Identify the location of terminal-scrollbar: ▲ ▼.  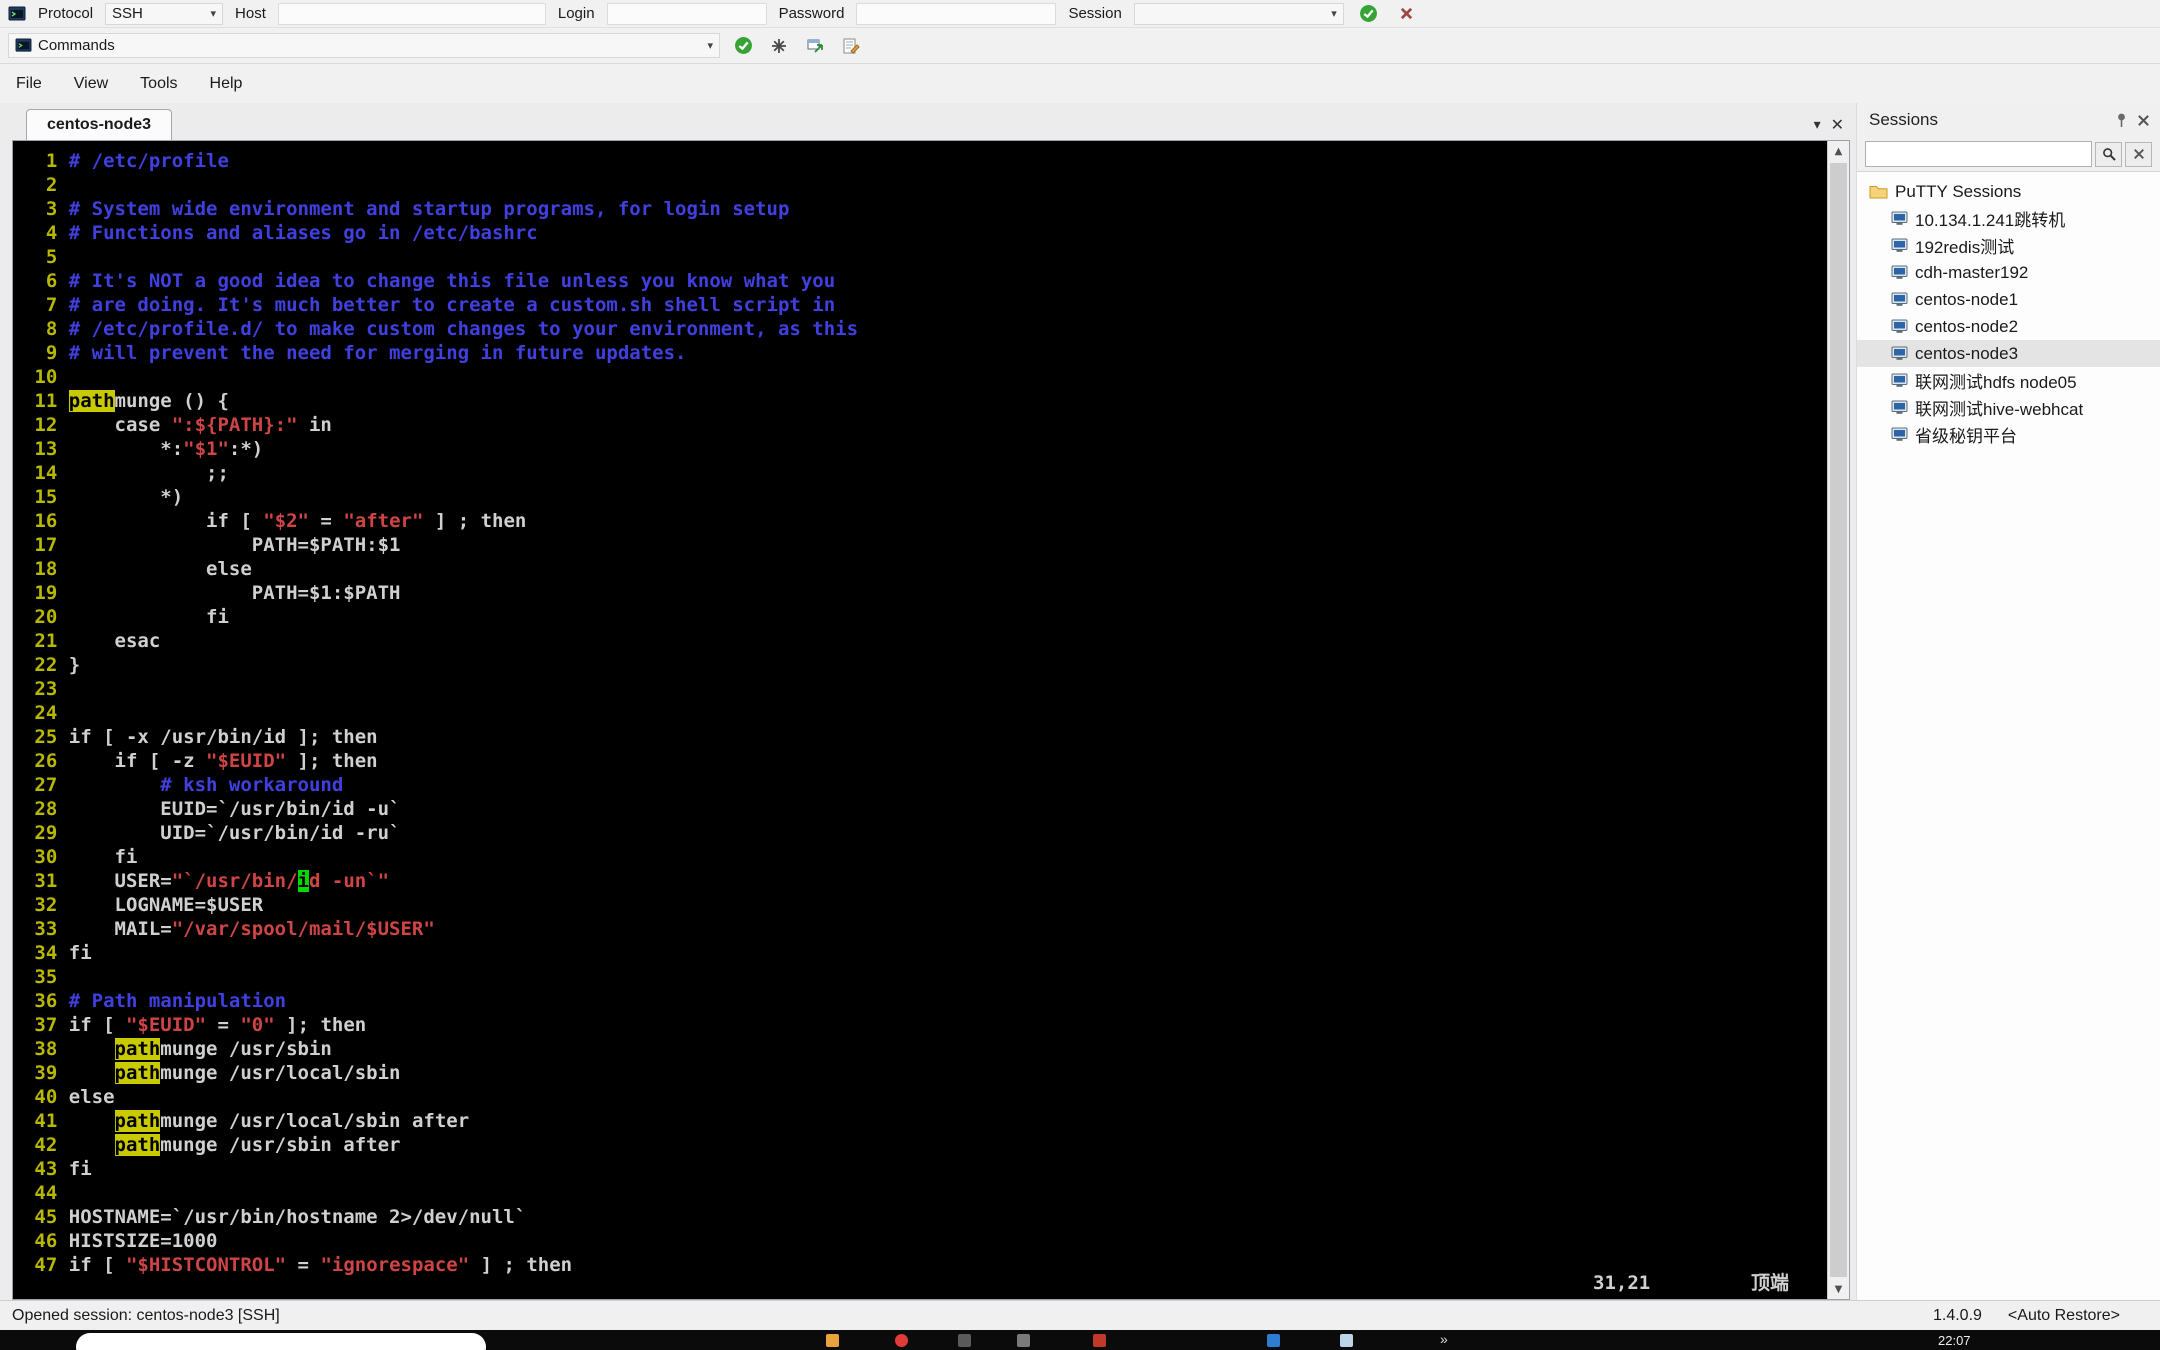
(1838, 720).